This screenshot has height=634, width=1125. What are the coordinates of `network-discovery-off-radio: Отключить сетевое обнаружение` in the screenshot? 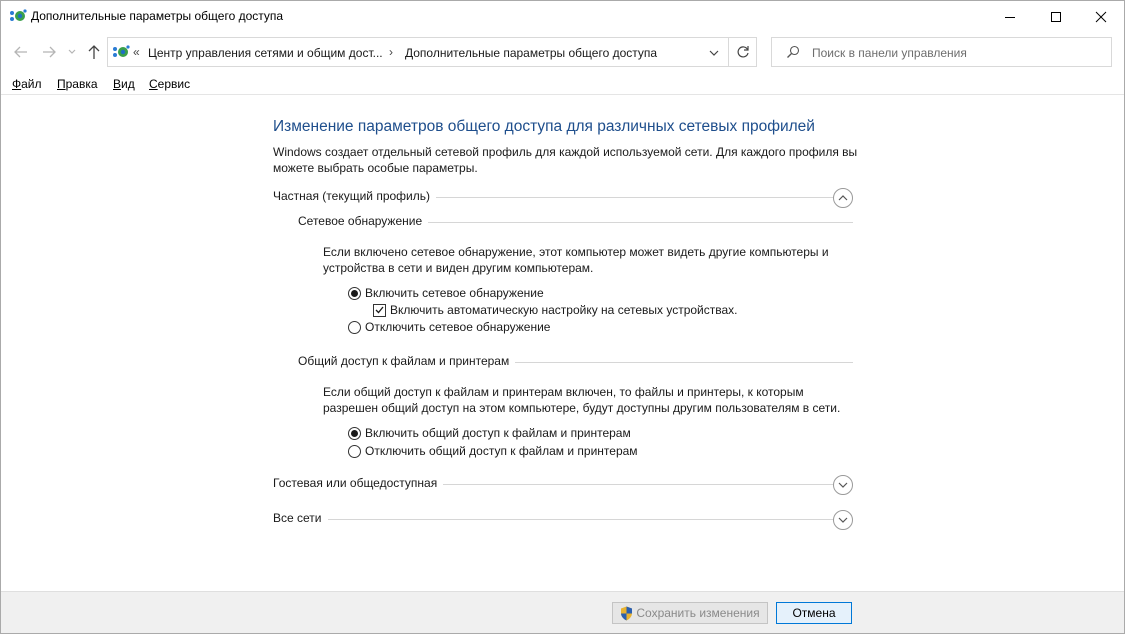 It's located at (449, 327).